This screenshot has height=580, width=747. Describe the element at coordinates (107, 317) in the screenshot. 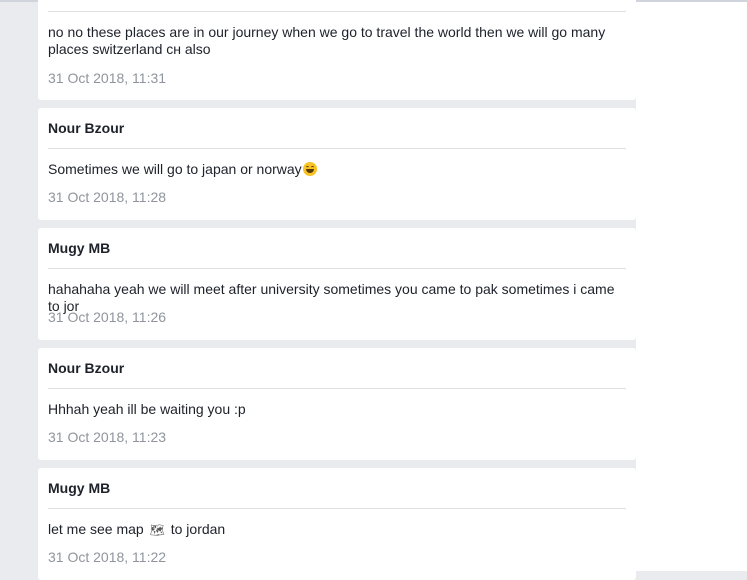

I see `message-timestamp: 31 Oct 2018, 11:26` at that location.